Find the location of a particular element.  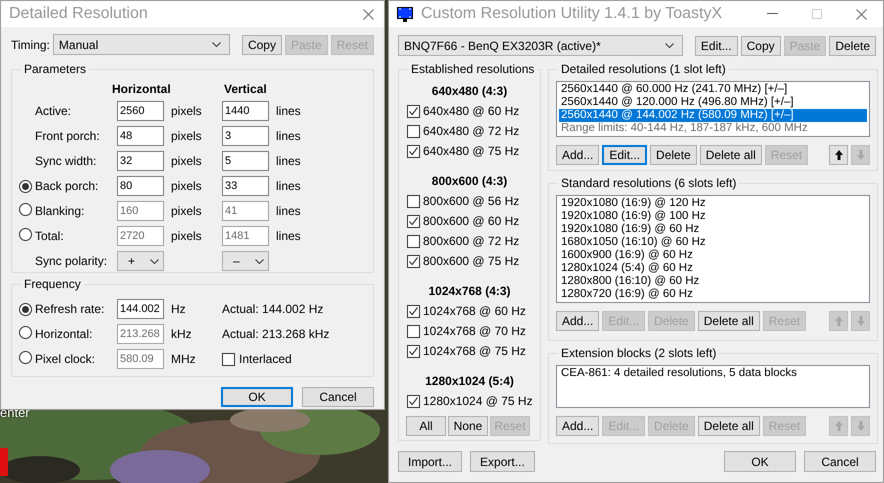

group-title: Frequency is located at coordinates (52, 284).